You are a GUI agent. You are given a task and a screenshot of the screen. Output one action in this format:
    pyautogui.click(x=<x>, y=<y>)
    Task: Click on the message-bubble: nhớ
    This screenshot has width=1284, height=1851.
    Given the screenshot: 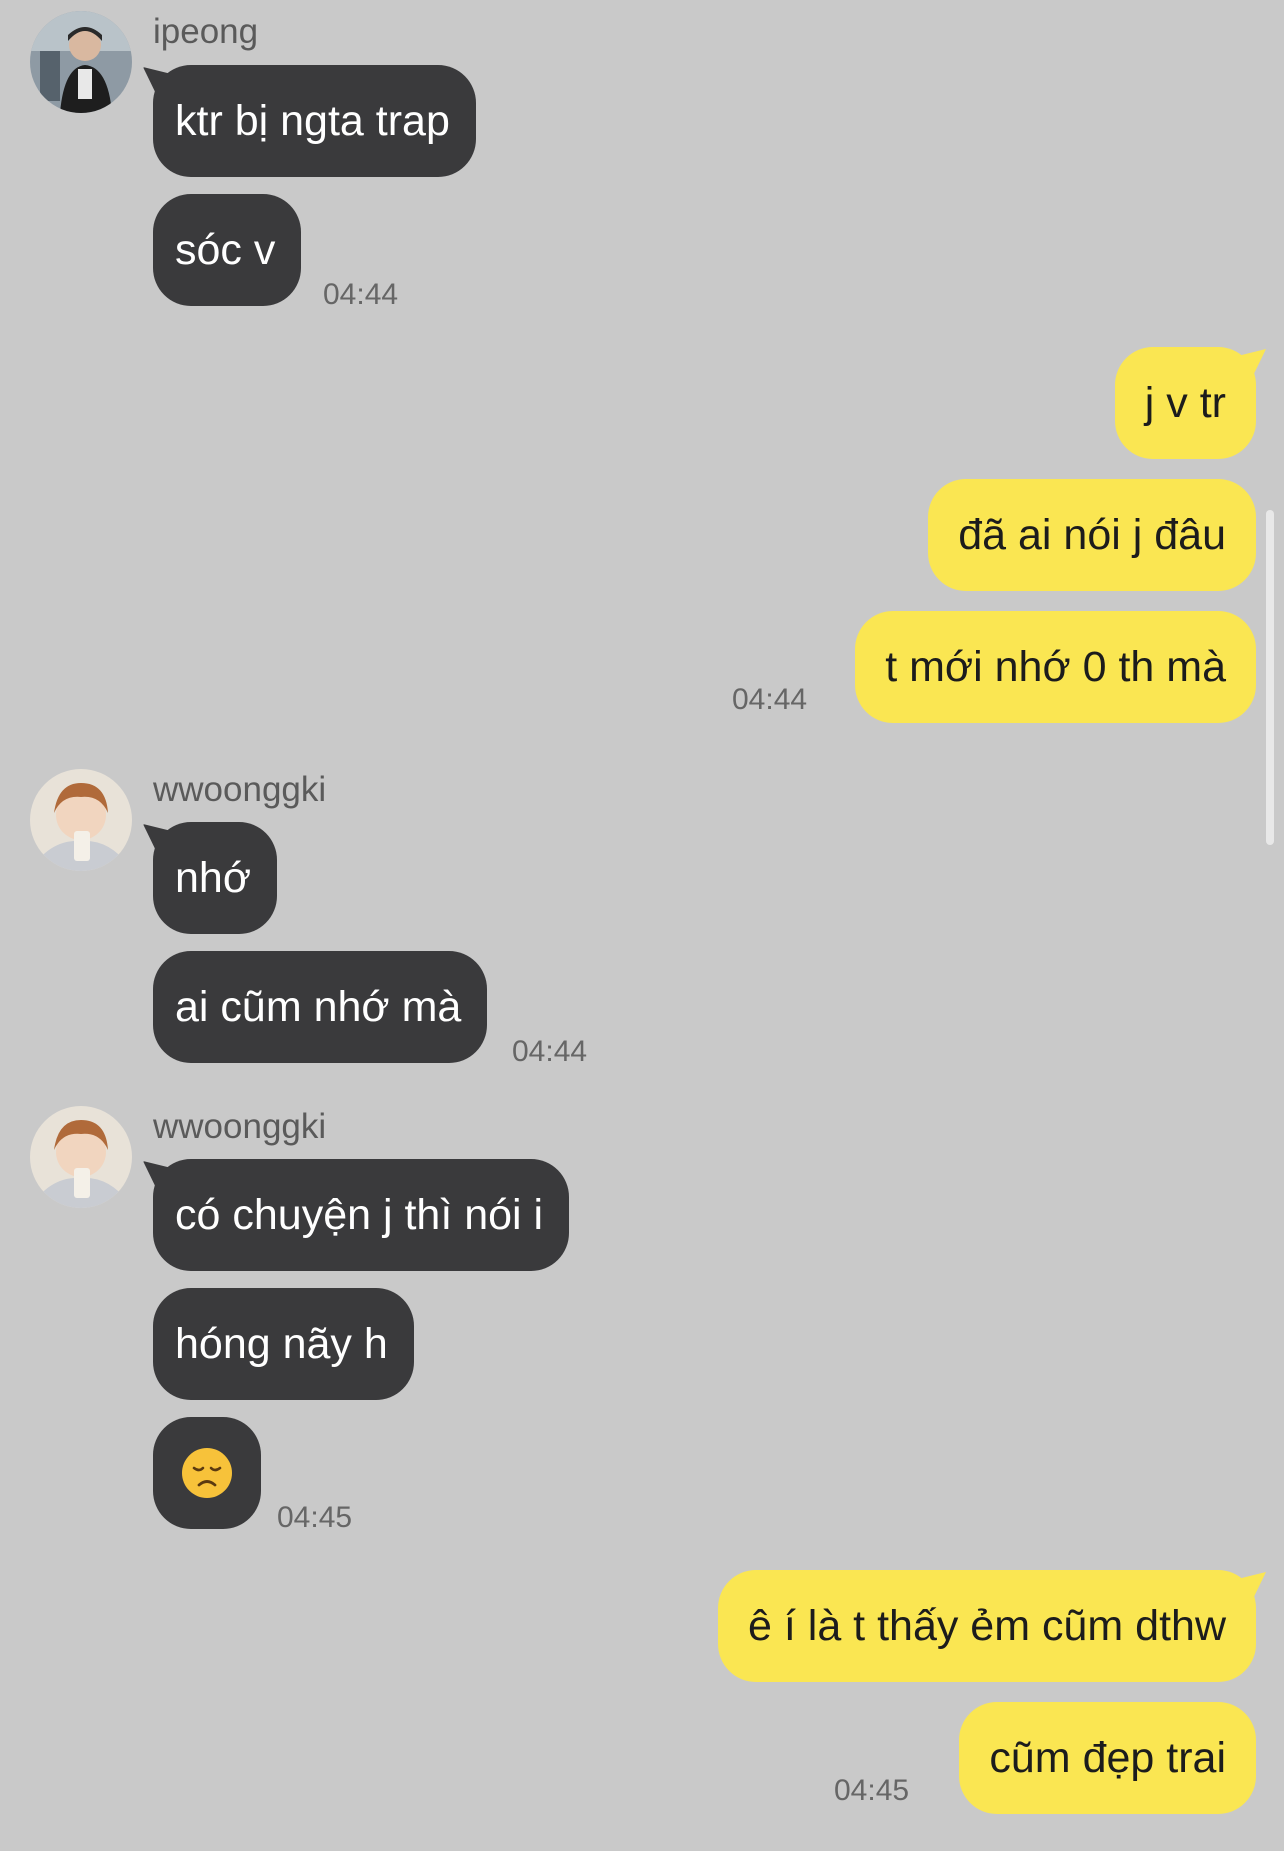 What is the action you would take?
    pyautogui.click(x=215, y=878)
    